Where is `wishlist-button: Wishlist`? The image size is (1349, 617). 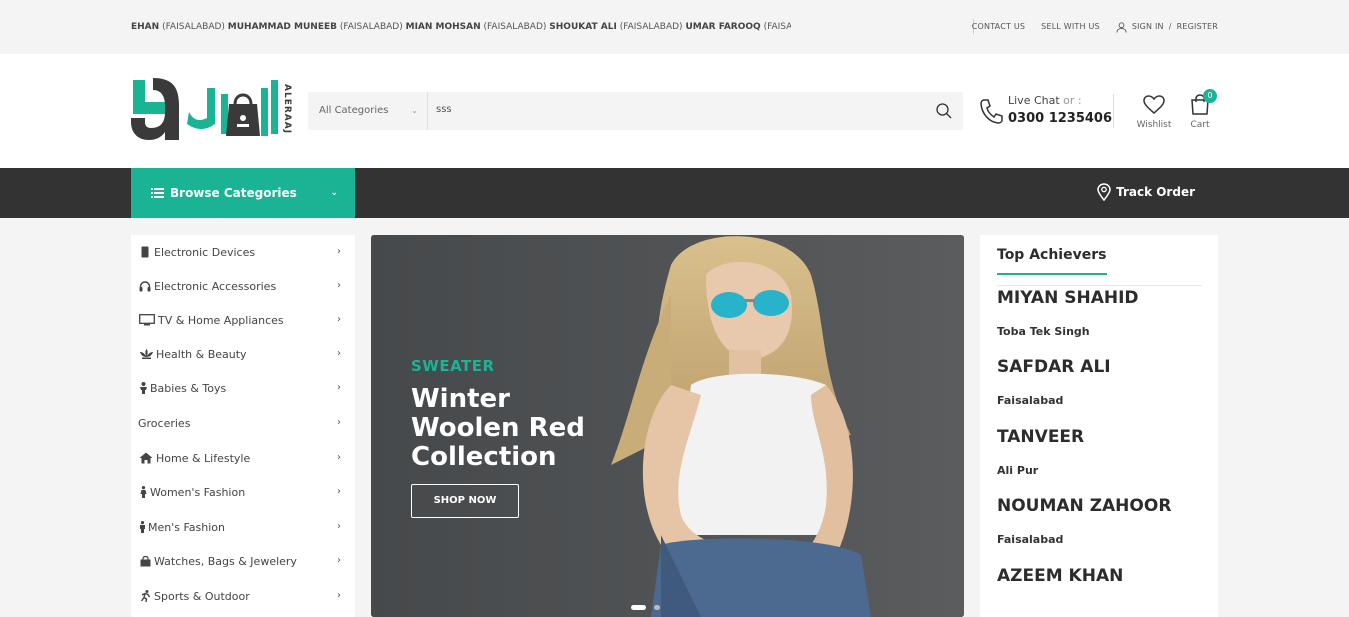 wishlist-button: Wishlist is located at coordinates (1154, 112).